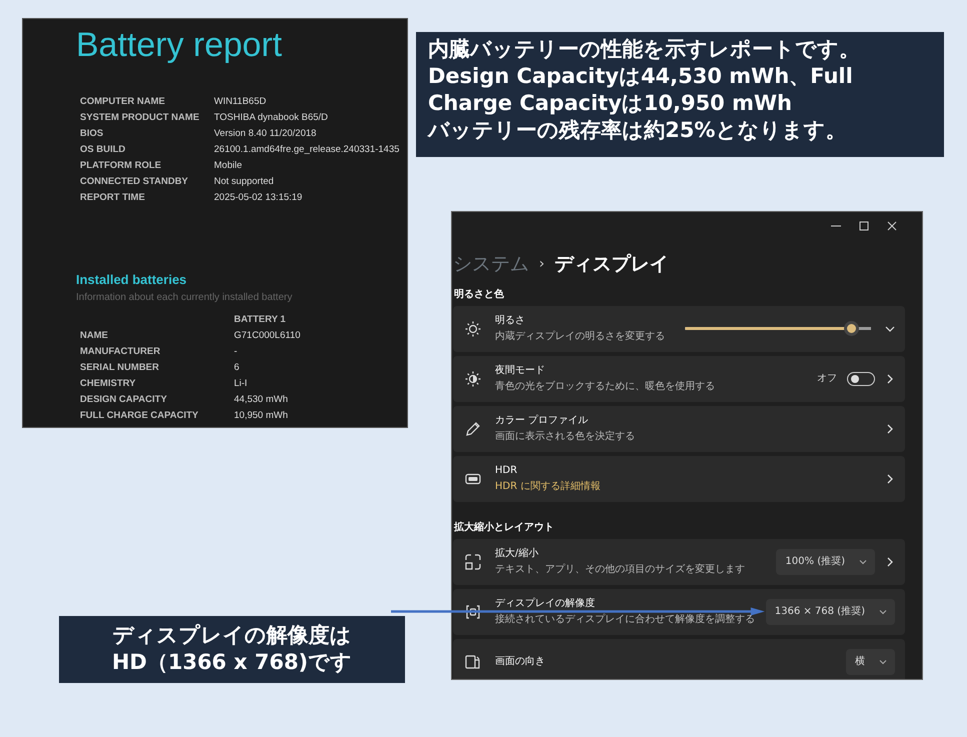  I want to click on field-value: G71C000L6110, so click(268, 335).